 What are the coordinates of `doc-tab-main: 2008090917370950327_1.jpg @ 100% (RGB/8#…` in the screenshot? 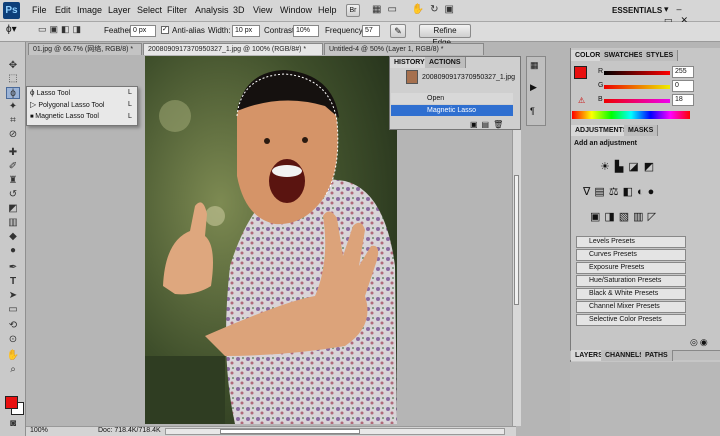 It's located at (233, 49).